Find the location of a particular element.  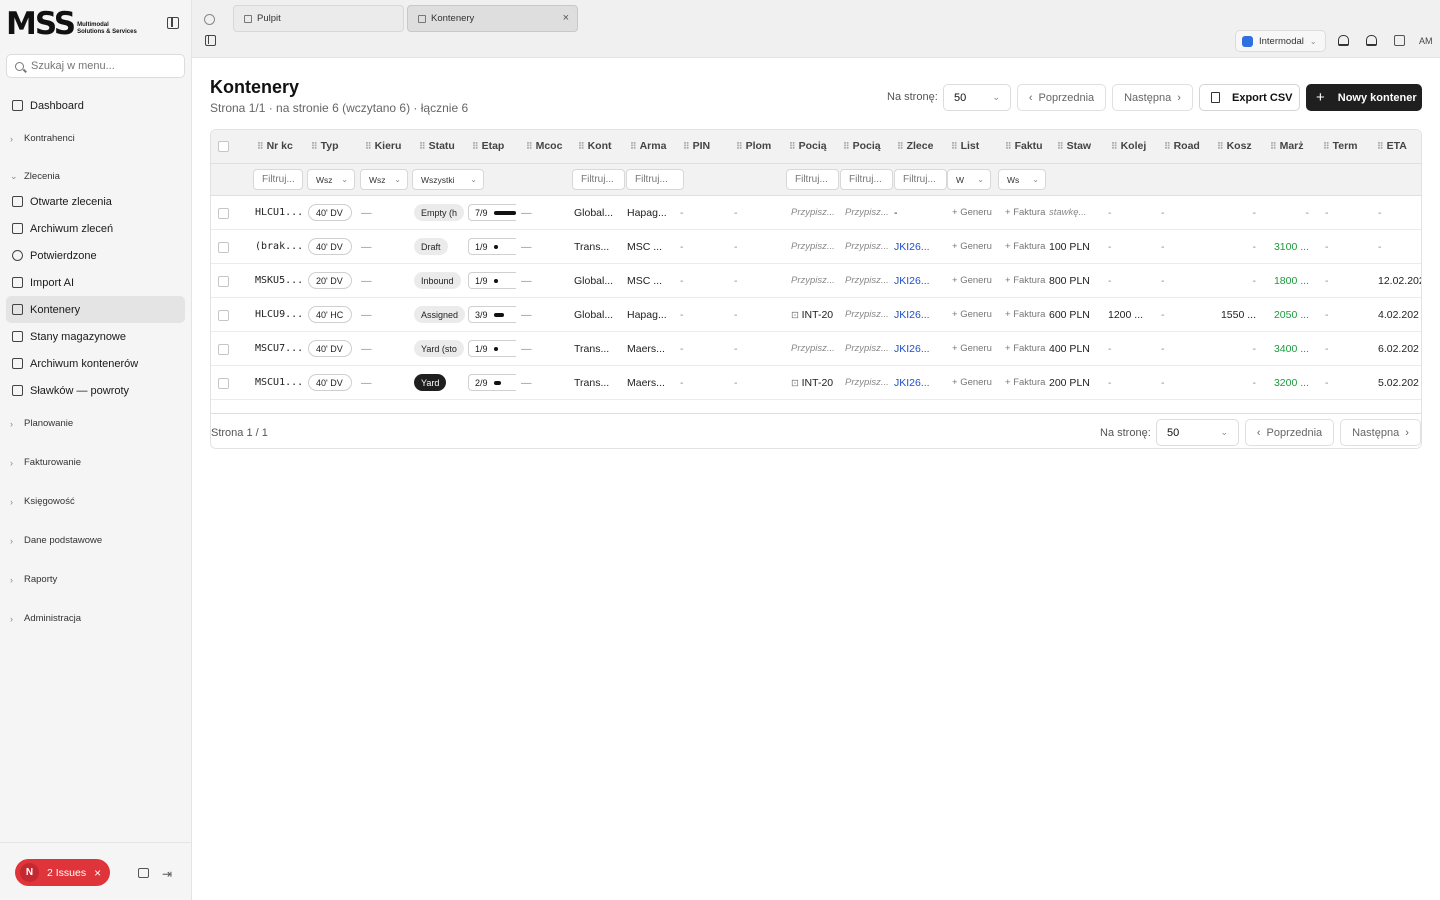

column-header: ⠿ Kosz is located at coordinates (1241, 146).